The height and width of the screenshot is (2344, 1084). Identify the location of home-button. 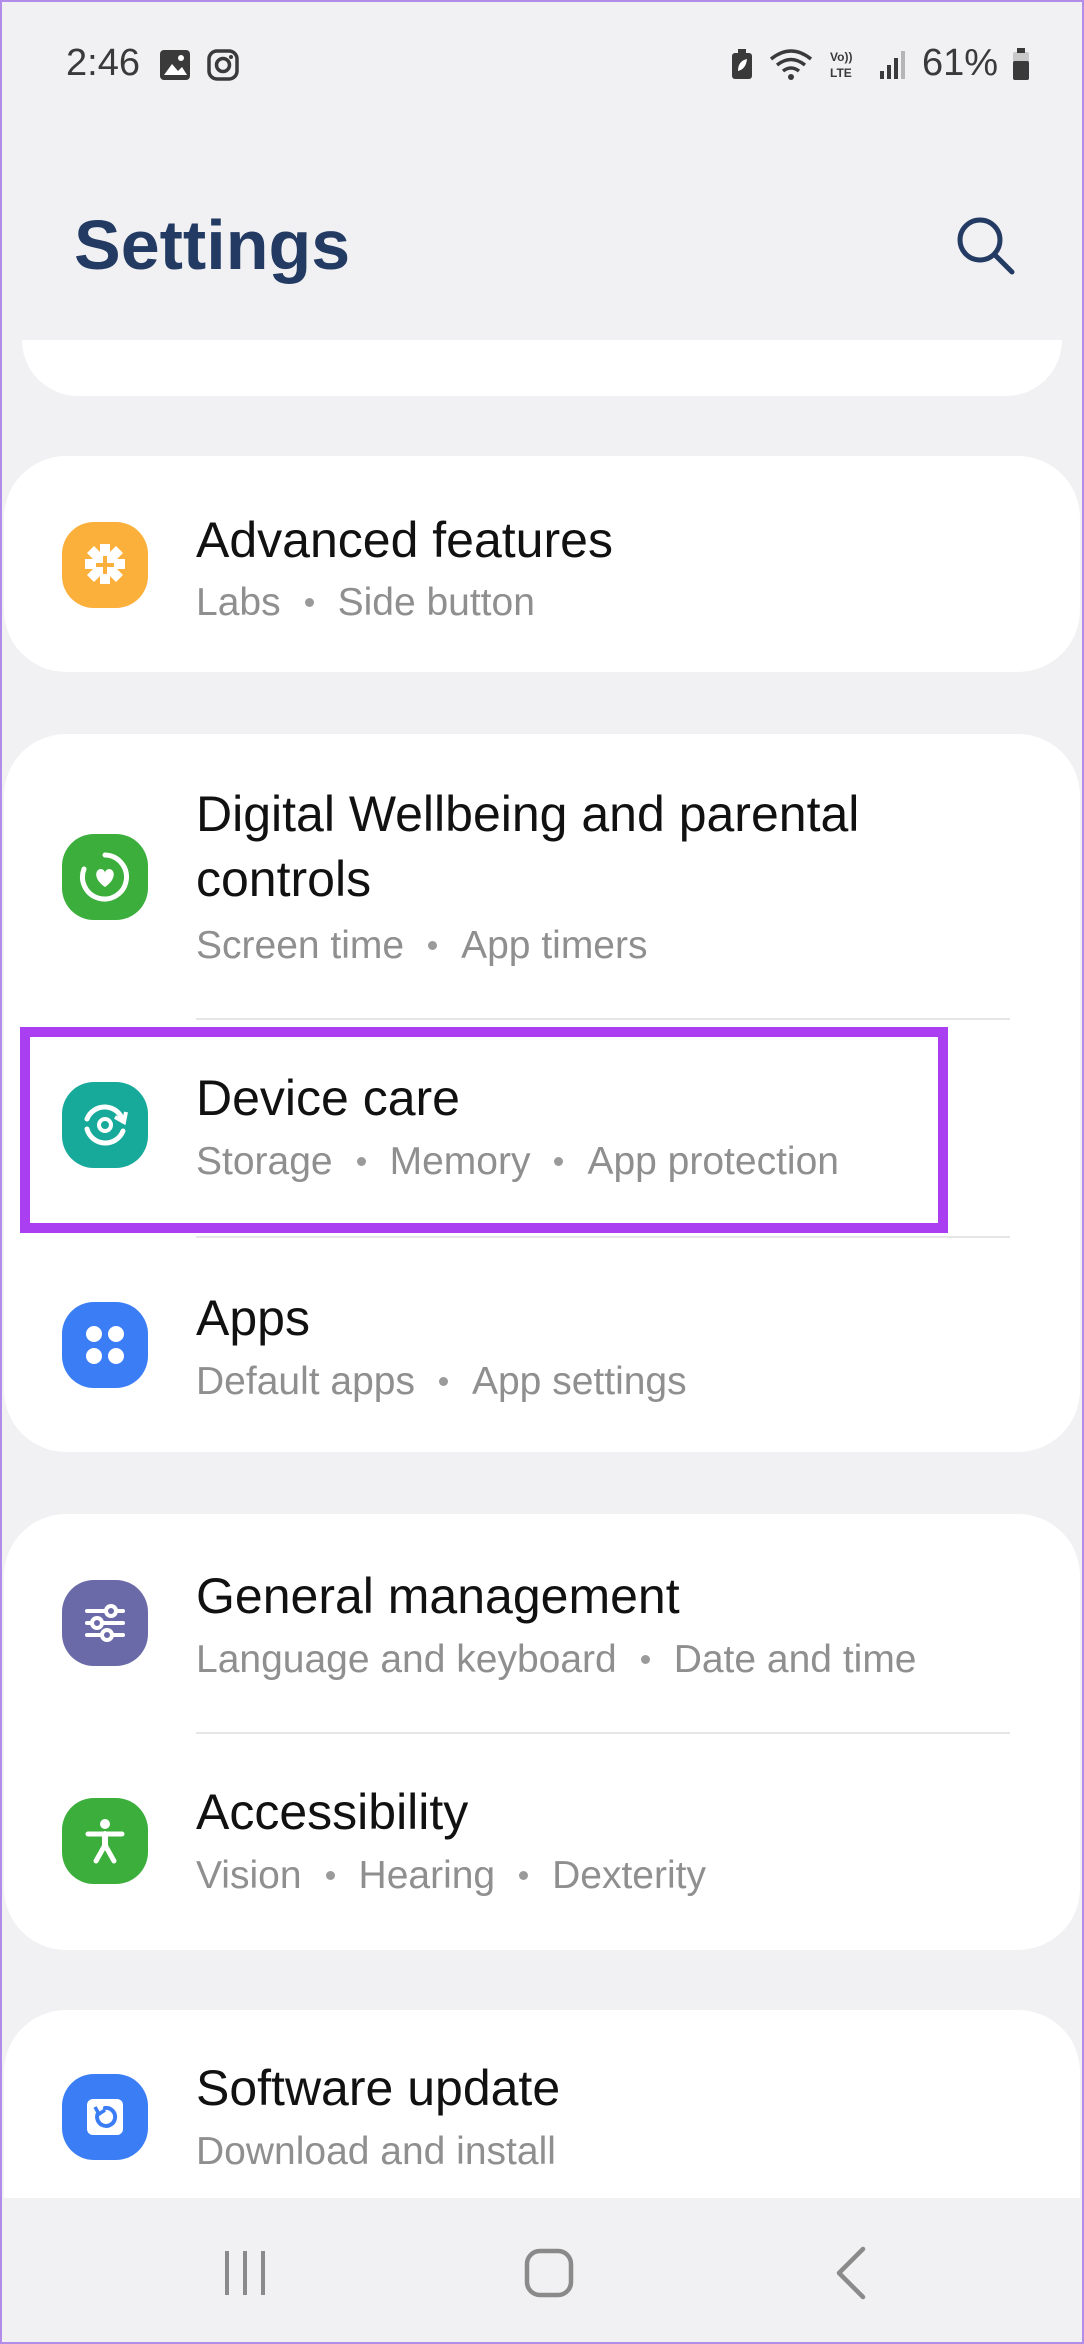
(549, 2273).